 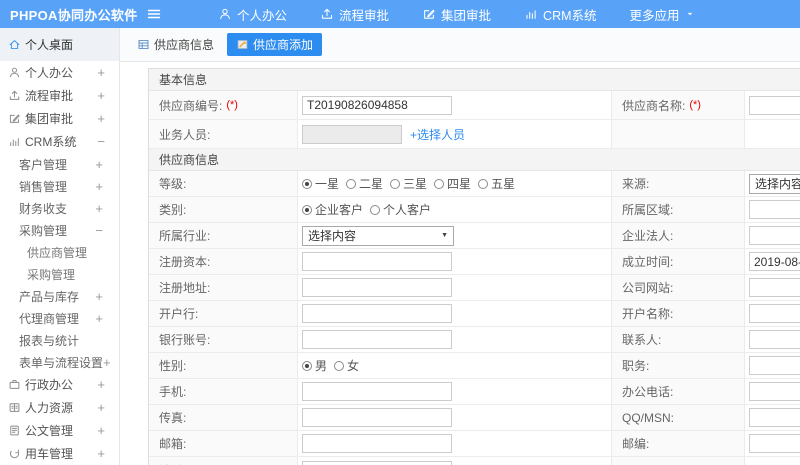 I want to click on topnav-item: 个人办公, so click(x=252, y=14).